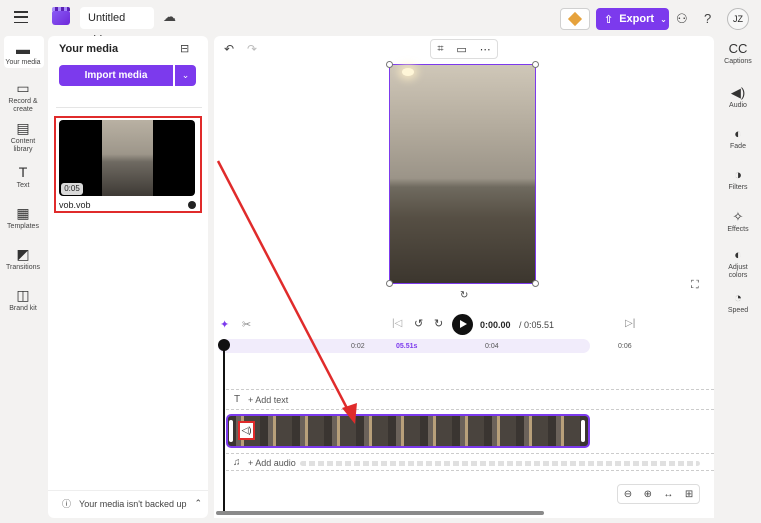 Image resolution: width=761 pixels, height=523 pixels. I want to click on music-icon: ♫, so click(237, 462).